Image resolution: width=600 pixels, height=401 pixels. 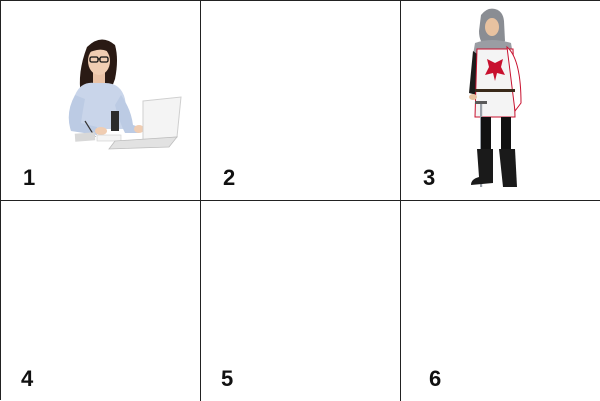 I want to click on cell-number-5: 5, so click(x=227, y=378).